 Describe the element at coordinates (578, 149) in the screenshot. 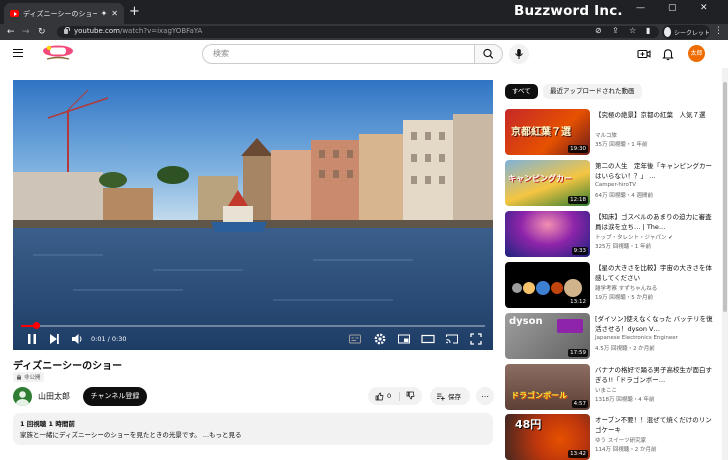

I see `video-duration: 19:30` at that location.